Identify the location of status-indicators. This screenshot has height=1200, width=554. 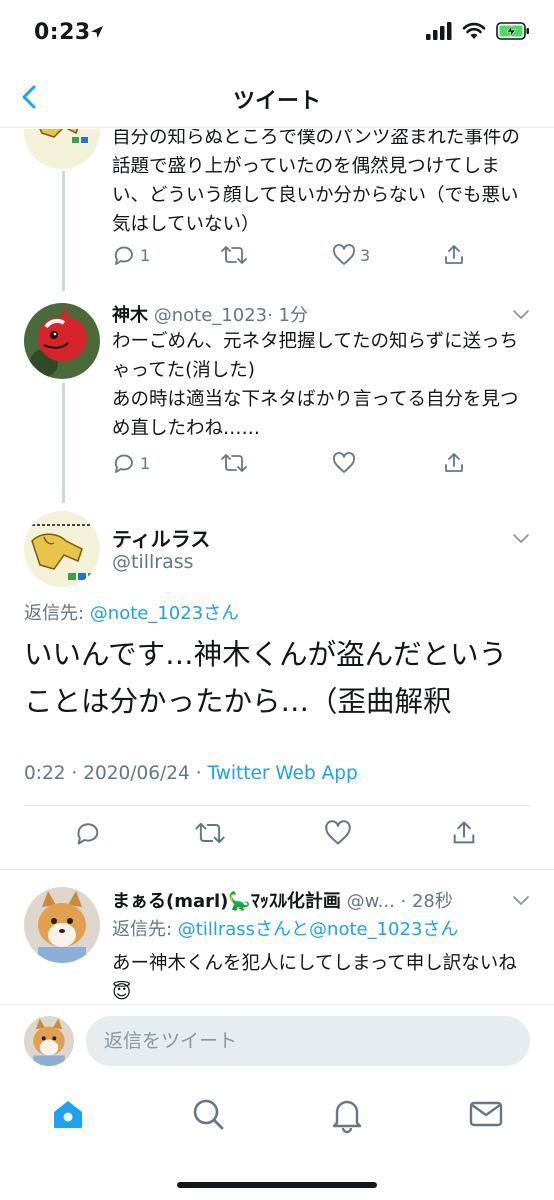
(478, 31).